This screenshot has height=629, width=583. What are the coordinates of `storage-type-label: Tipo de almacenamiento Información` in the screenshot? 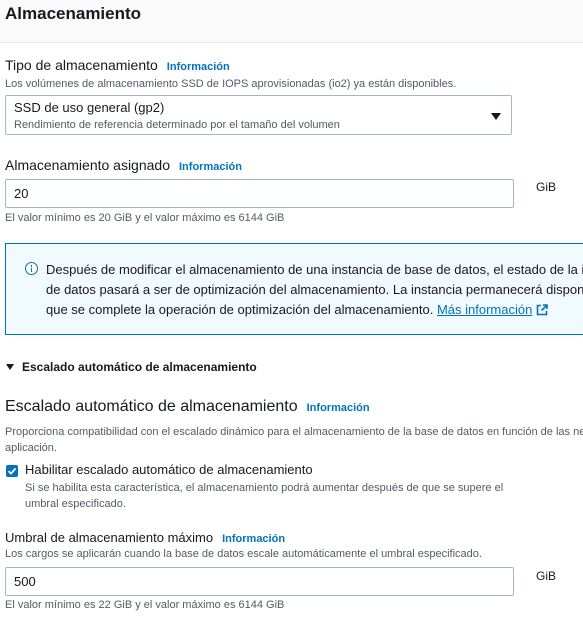 It's located at (117, 65).